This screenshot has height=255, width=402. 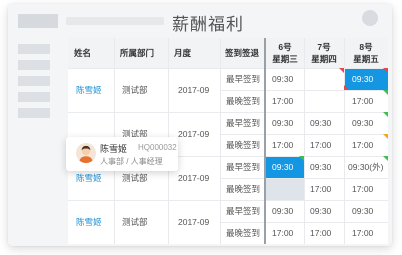 I want to click on person-avatar-icon, so click(x=86, y=153).